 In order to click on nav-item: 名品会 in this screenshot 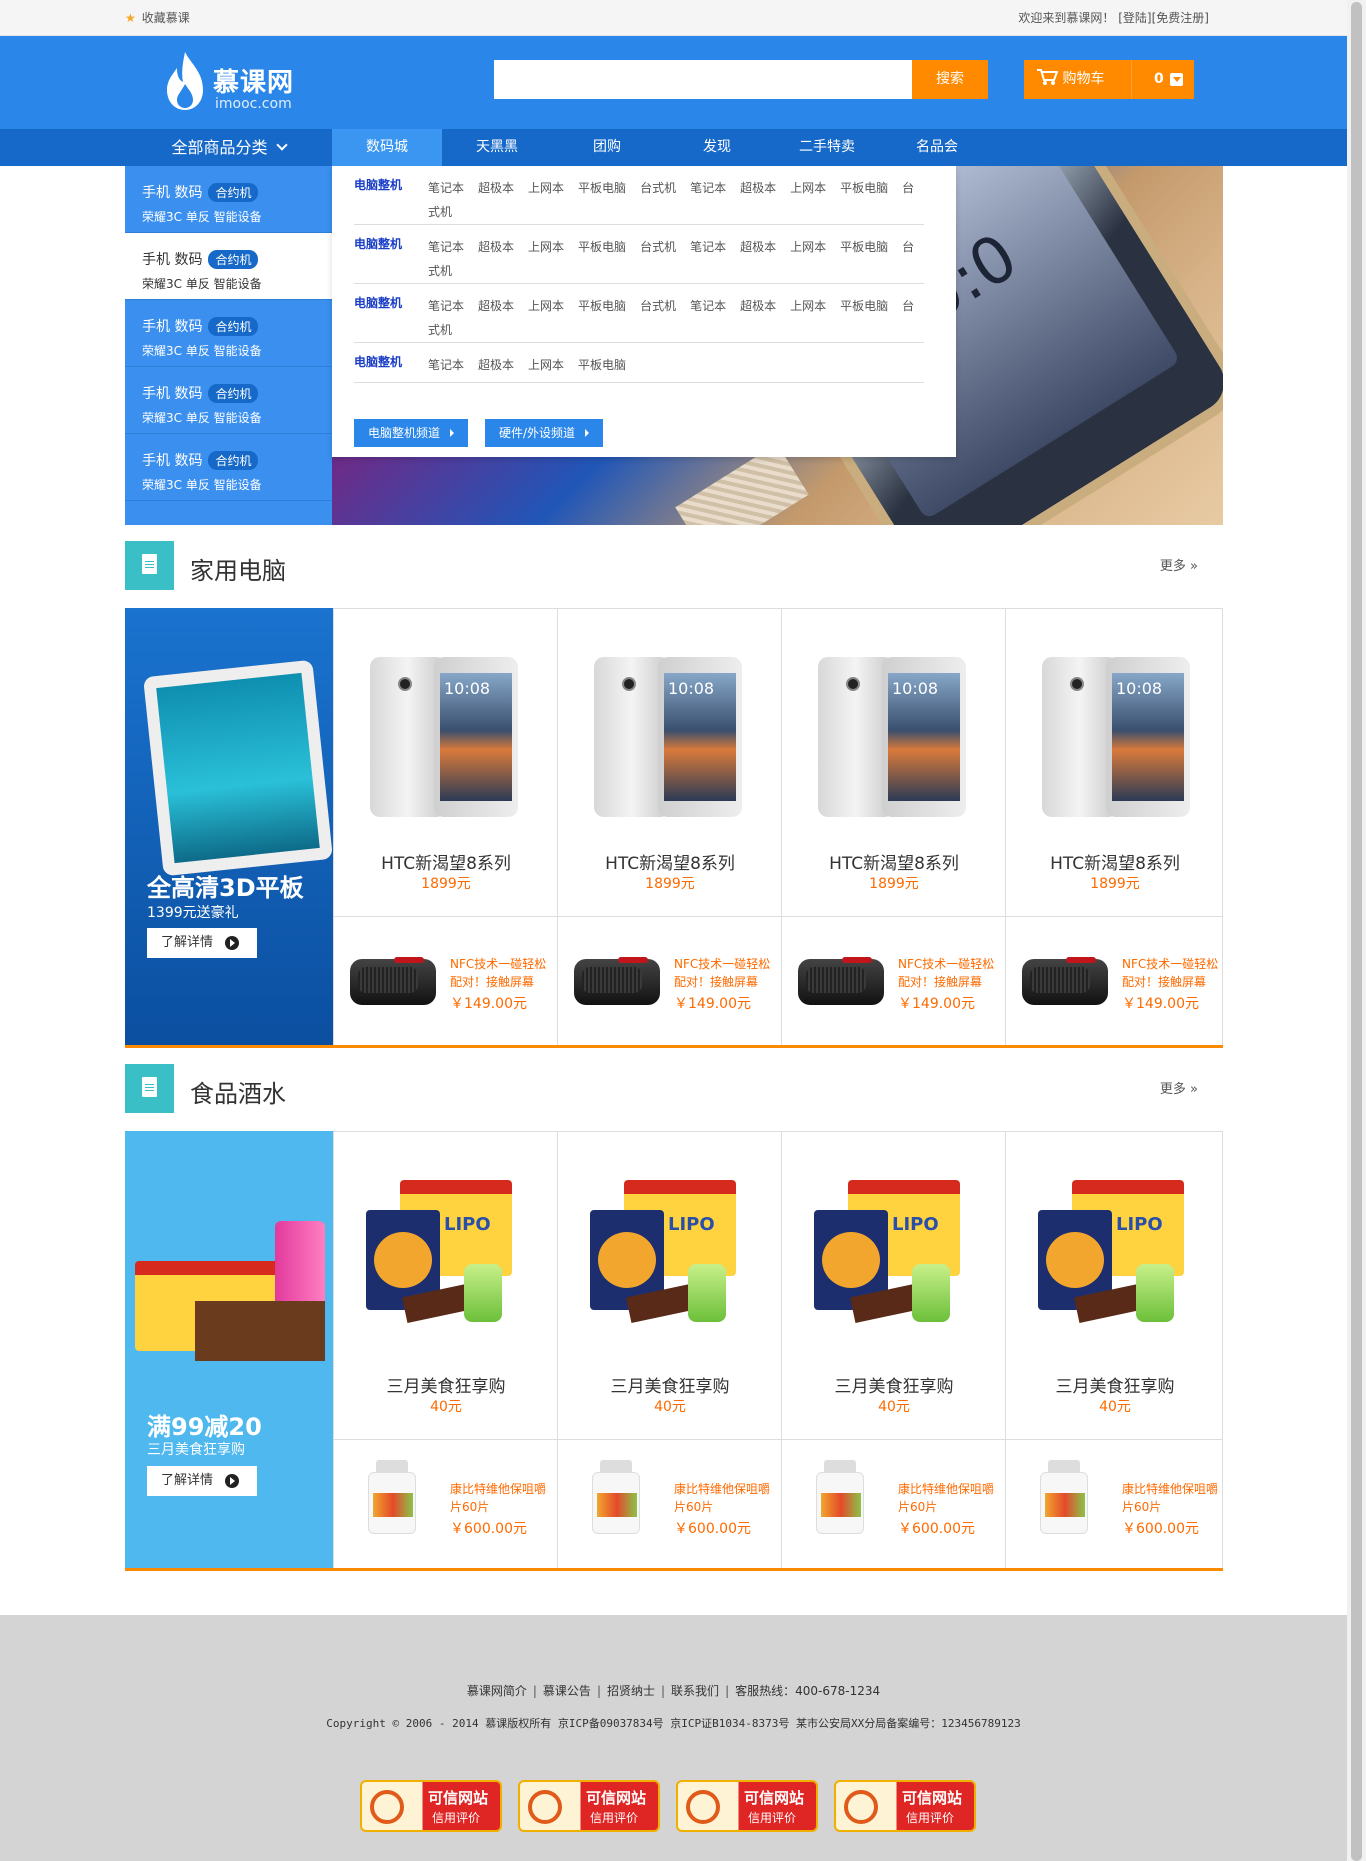, I will do `click(937, 147)`.